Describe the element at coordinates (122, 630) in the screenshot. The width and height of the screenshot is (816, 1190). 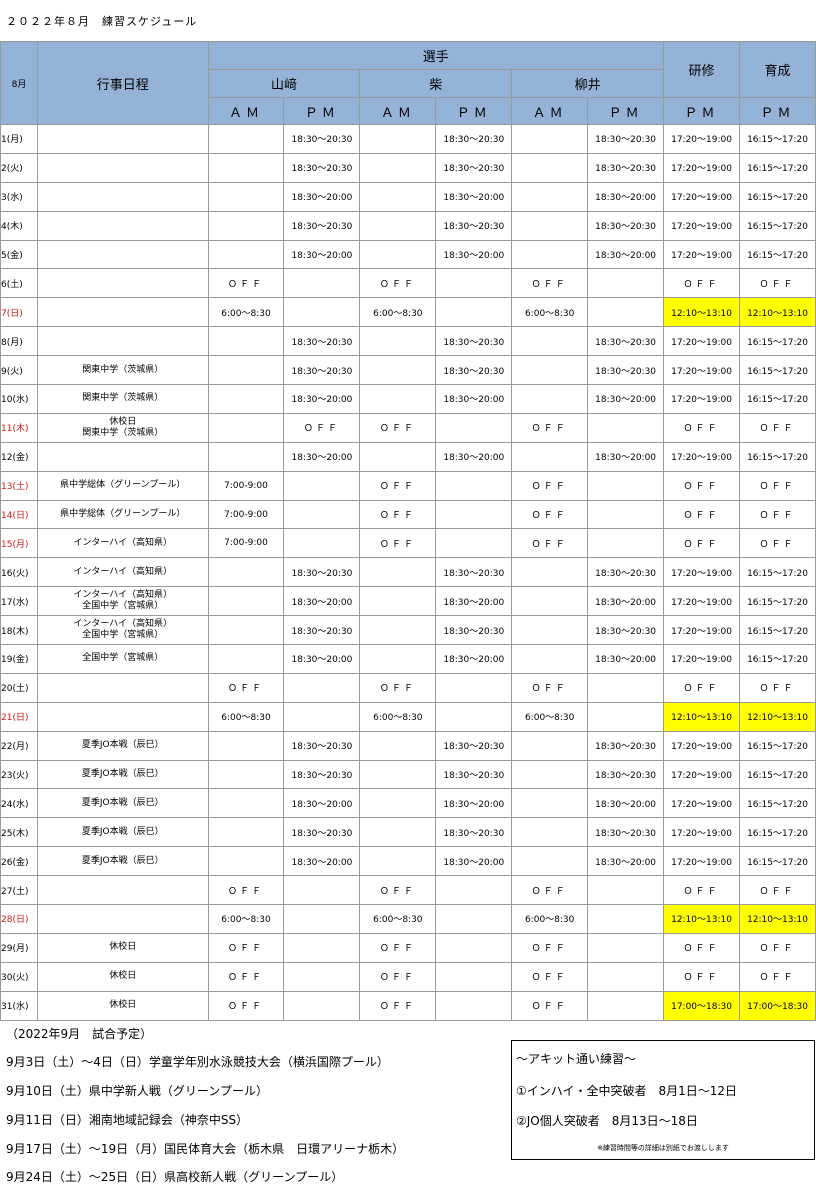
I see `event-cell: インターハイ（高知県） 全国中学（宮城県）` at that location.